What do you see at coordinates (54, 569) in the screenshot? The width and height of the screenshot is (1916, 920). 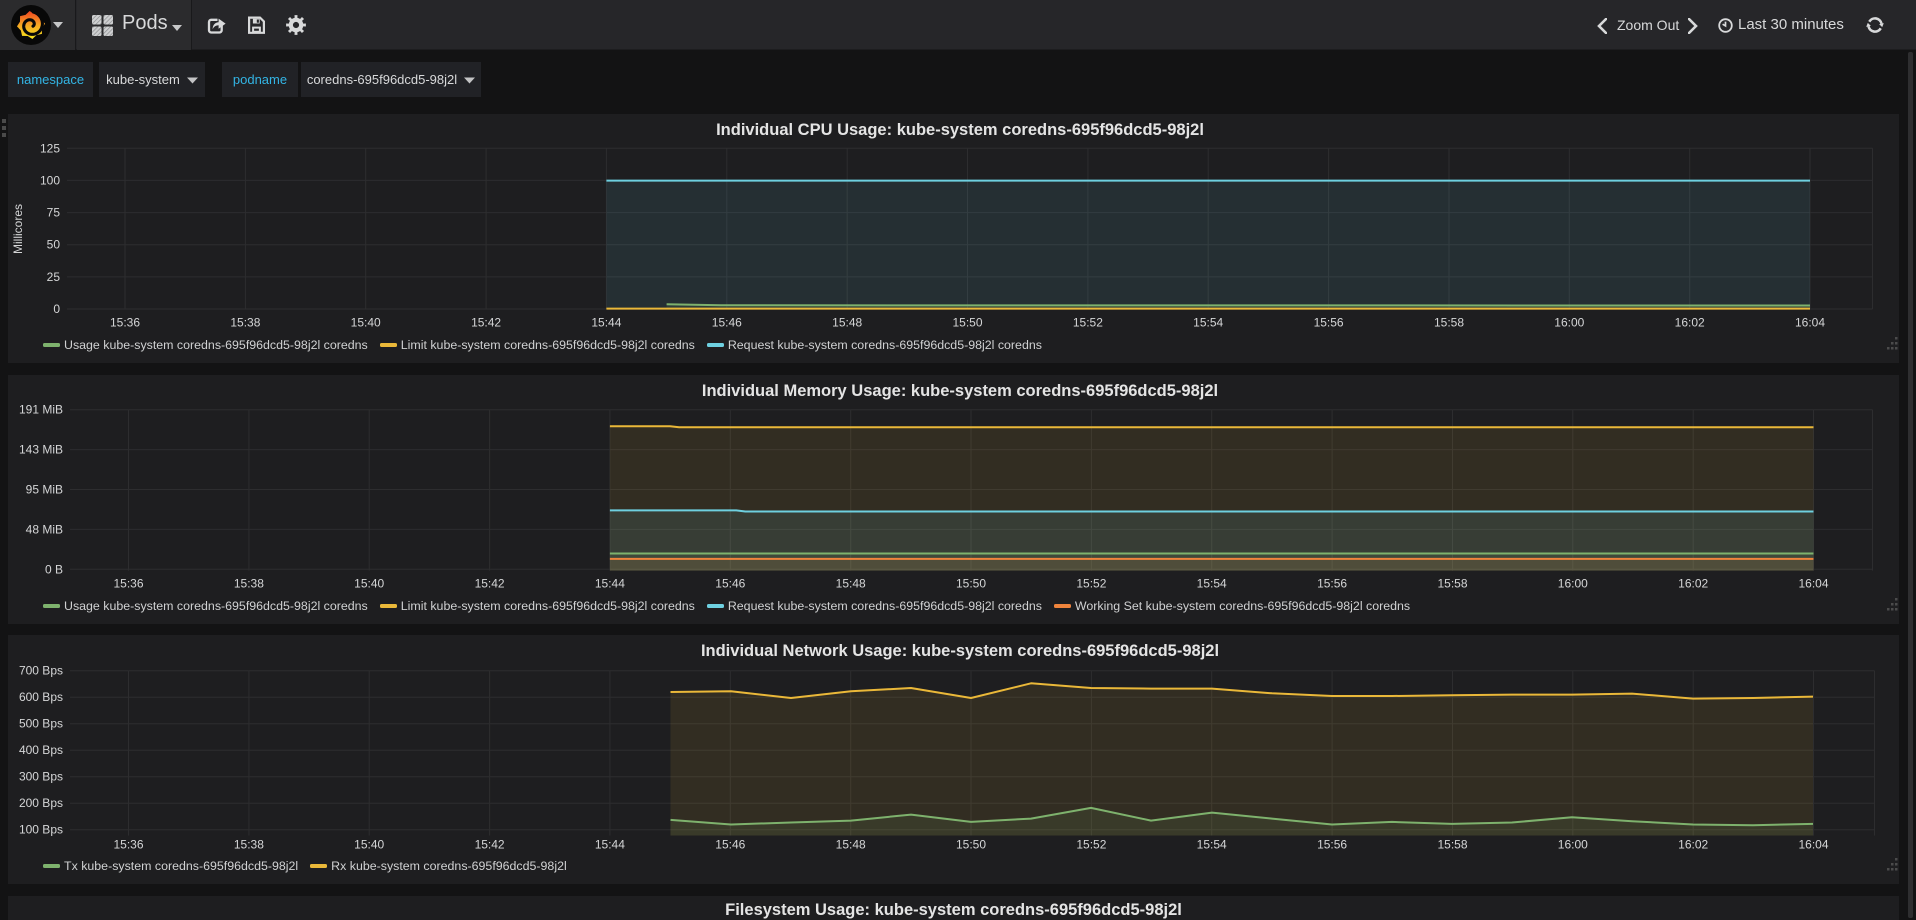 I see `svg-text: 0 B` at bounding box center [54, 569].